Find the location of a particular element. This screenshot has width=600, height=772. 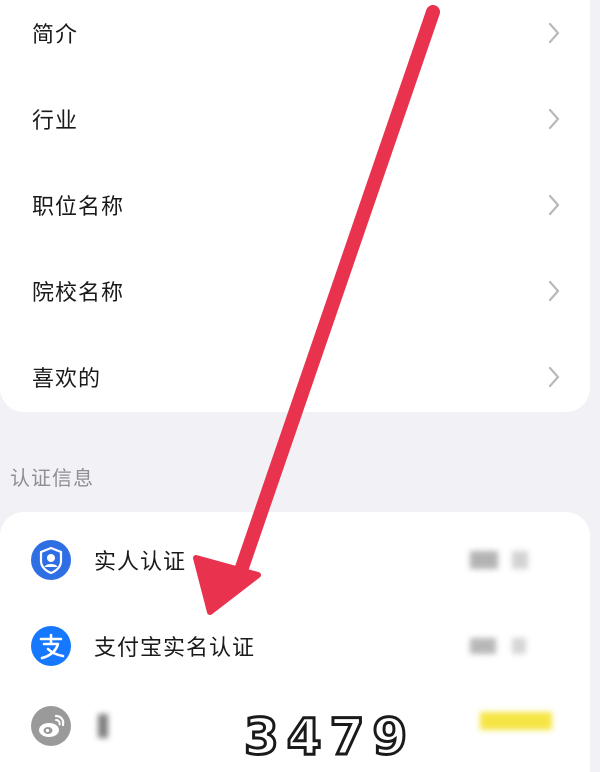

blurred-label is located at coordinates (103, 726).